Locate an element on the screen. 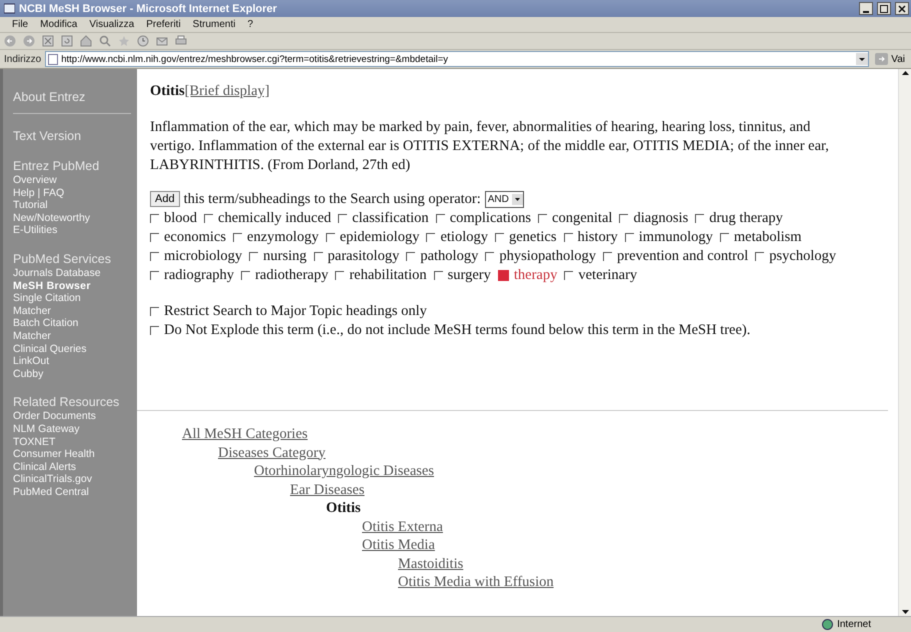 The height and width of the screenshot is (632, 911). menu-item: Visualizza is located at coordinates (111, 24).